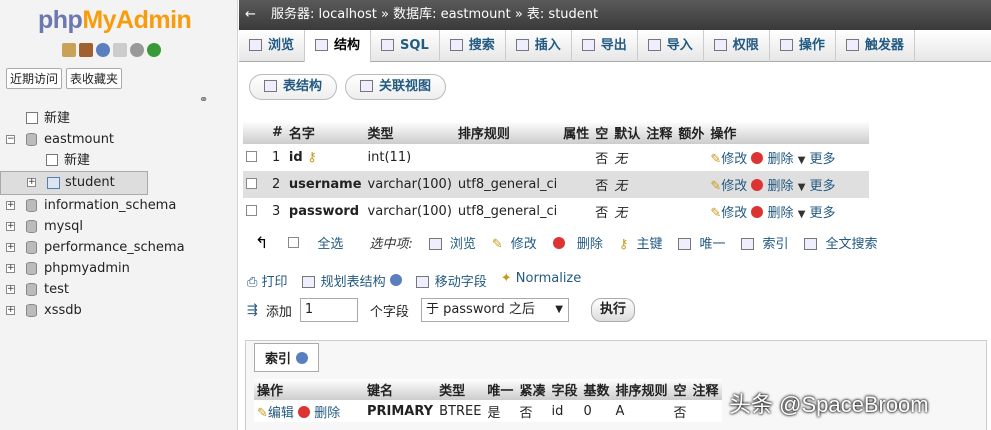 The width and height of the screenshot is (991, 430). What do you see at coordinates (86, 50) in the screenshot?
I see `logout-icon` at bounding box center [86, 50].